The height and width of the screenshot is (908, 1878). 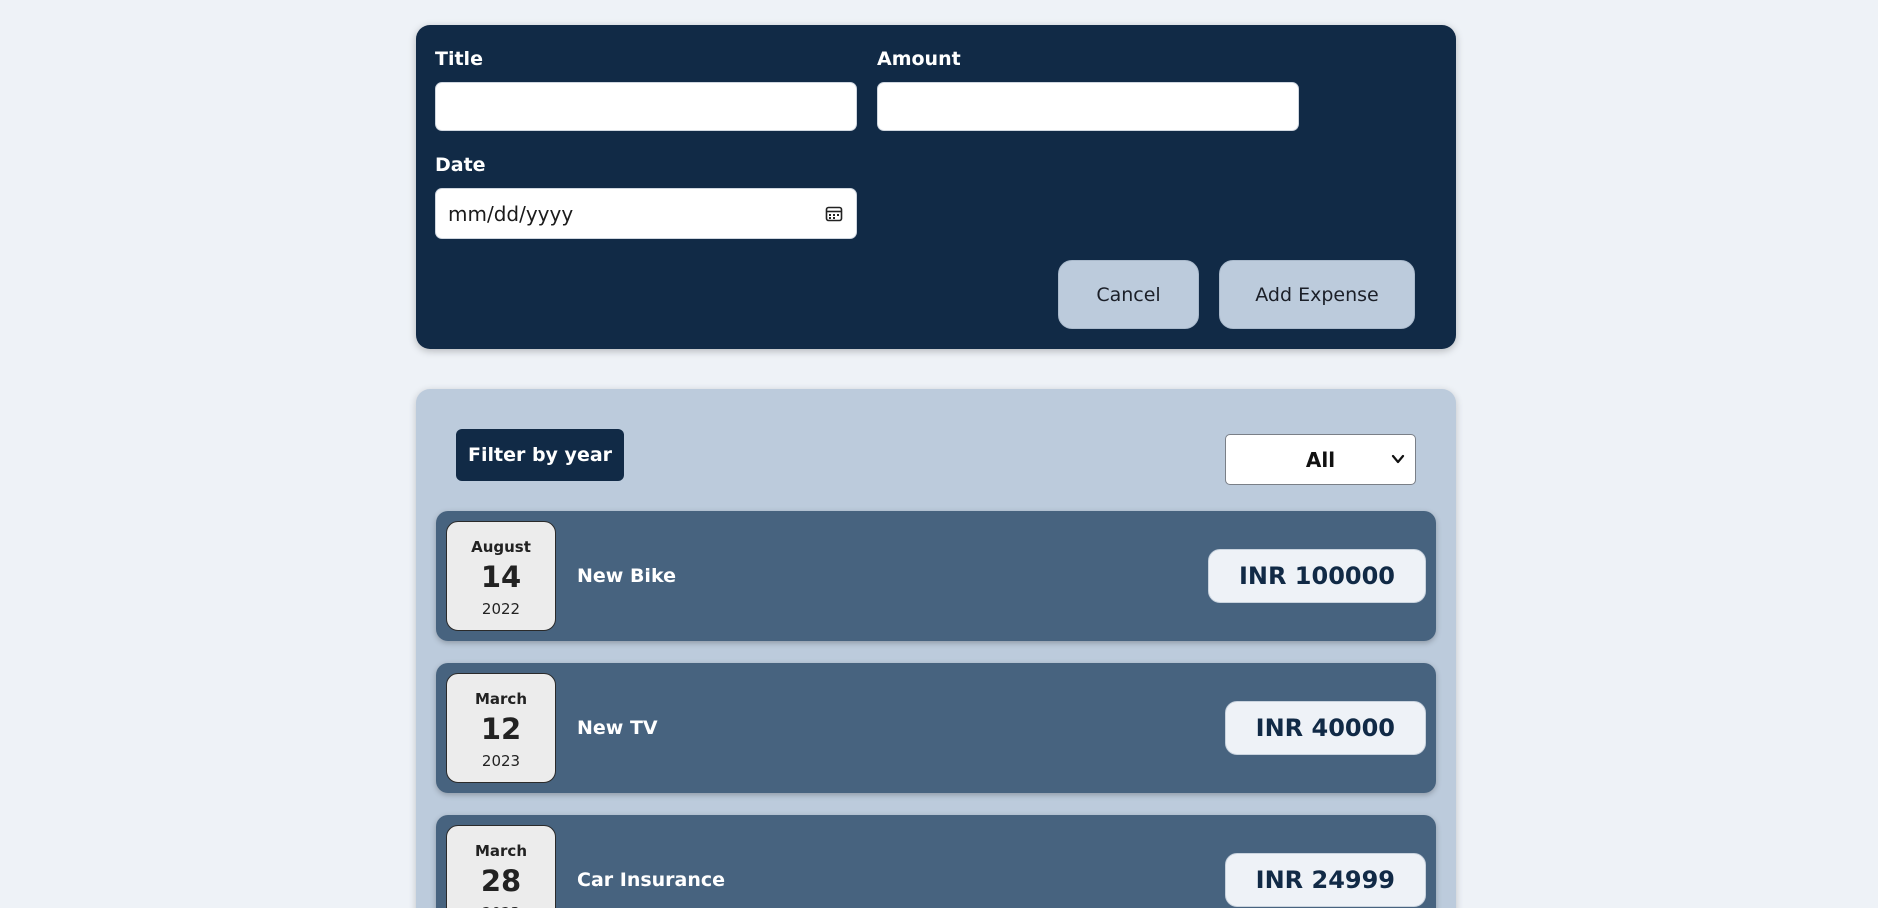 I want to click on chevron-down-icon, so click(x=1398, y=459).